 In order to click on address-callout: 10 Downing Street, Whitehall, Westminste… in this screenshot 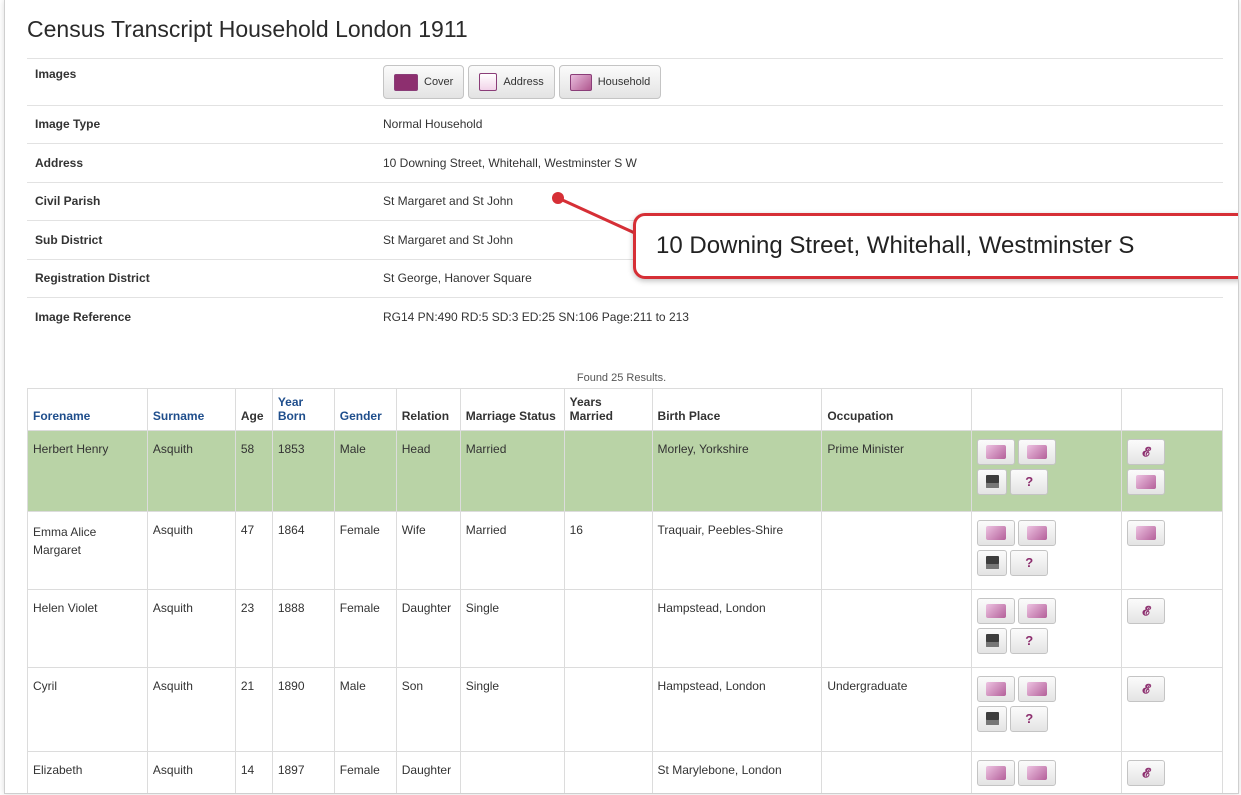, I will do `click(935, 246)`.